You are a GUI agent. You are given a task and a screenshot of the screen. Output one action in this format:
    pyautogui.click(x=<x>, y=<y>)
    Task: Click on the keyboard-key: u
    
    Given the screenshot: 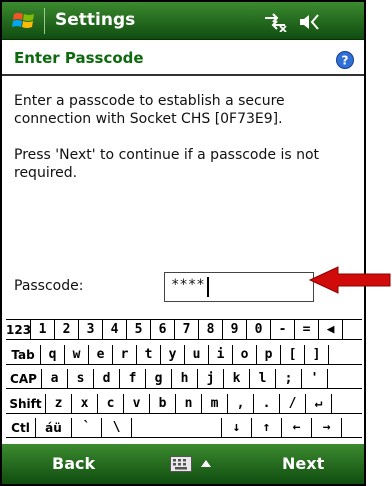 What is the action you would take?
    pyautogui.click(x=197, y=354)
    